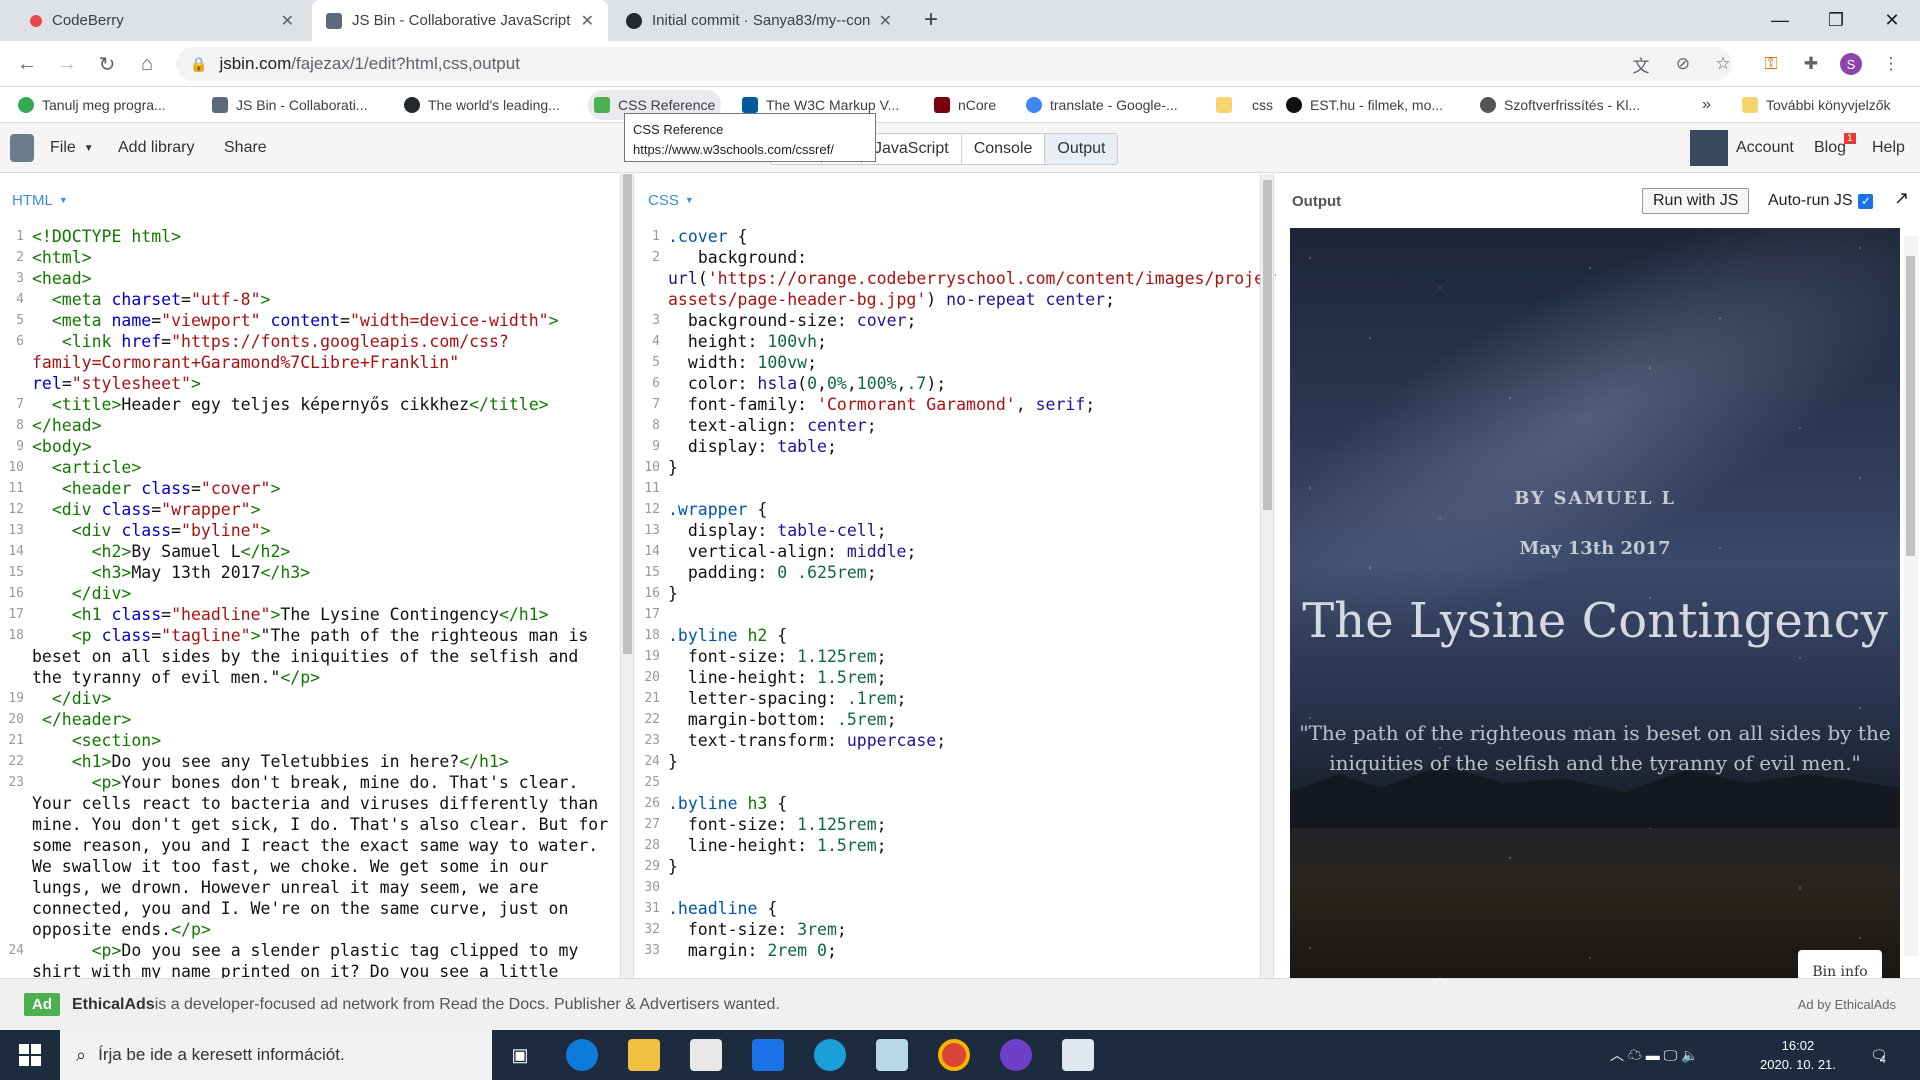 The height and width of the screenshot is (1080, 1920). Describe the element at coordinates (1901, 198) in the screenshot. I see `popout-arrow-icon: ↗` at that location.